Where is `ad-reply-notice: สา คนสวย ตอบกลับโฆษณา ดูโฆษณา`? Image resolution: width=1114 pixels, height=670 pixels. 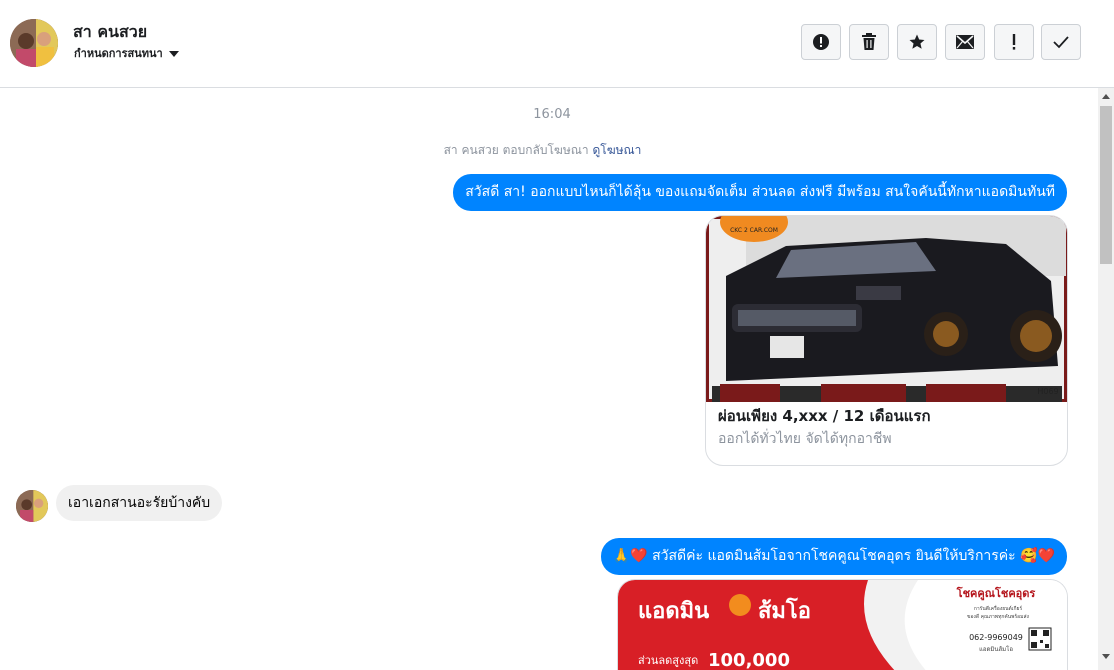 ad-reply-notice: สา คนสวย ตอบกลับโฆษณา ดูโฆษณา is located at coordinates (542, 150).